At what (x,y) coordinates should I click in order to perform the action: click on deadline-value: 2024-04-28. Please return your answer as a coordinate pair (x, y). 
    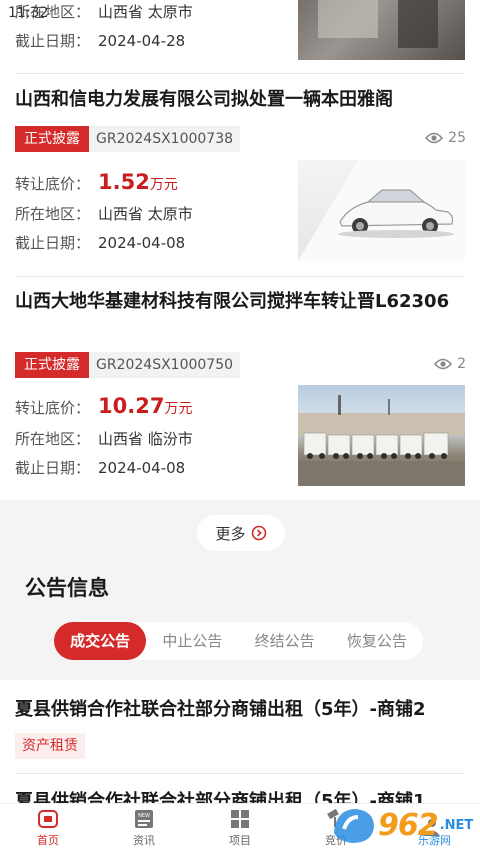
    Looking at the image, I should click on (142, 41).